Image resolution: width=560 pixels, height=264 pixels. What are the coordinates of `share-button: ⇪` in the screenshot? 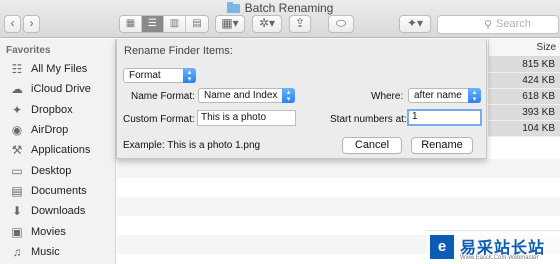 It's located at (300, 24).